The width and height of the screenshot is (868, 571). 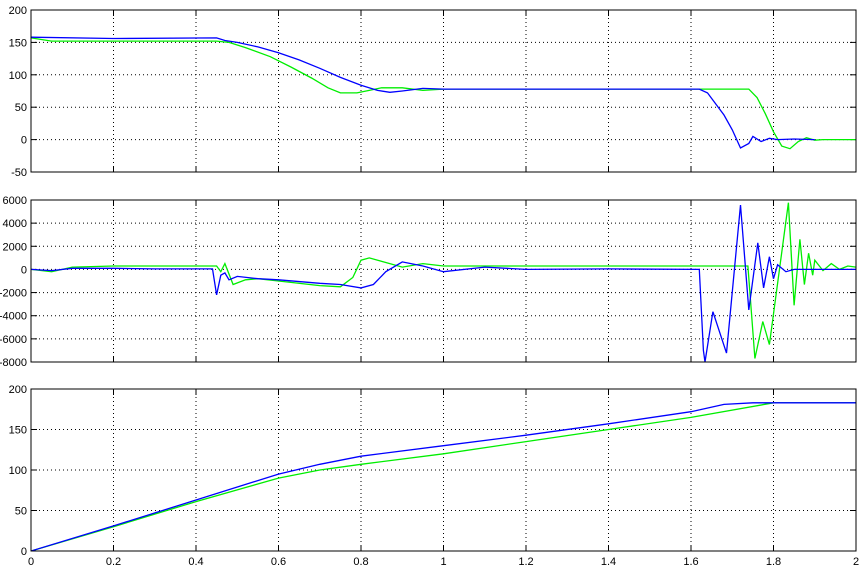 I want to click on x-tick-label: 0, so click(x=31, y=562).